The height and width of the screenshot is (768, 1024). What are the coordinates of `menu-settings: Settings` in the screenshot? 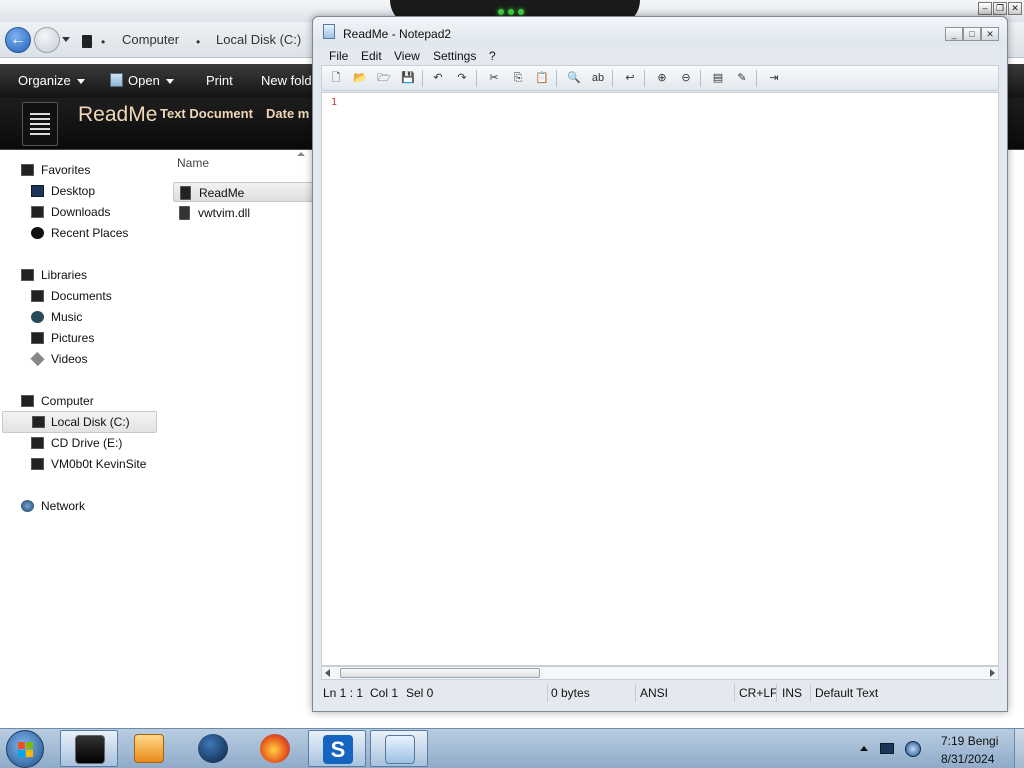 It's located at (454, 56).